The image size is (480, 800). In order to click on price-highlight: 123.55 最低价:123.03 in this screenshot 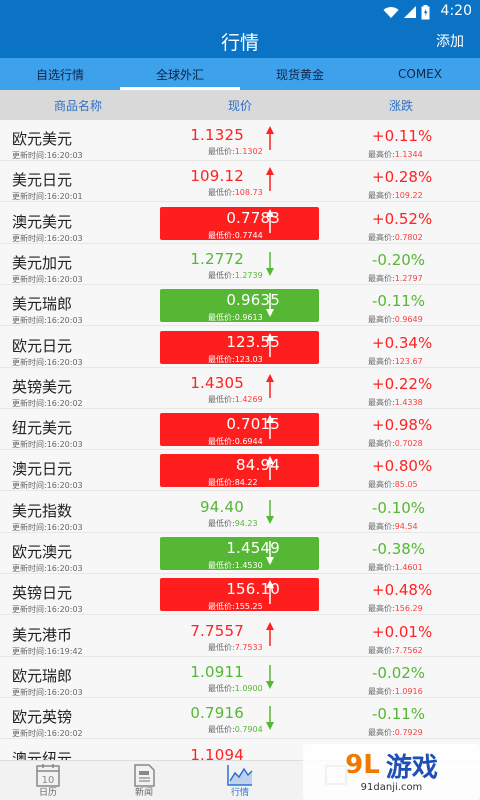, I will do `click(239, 347)`.